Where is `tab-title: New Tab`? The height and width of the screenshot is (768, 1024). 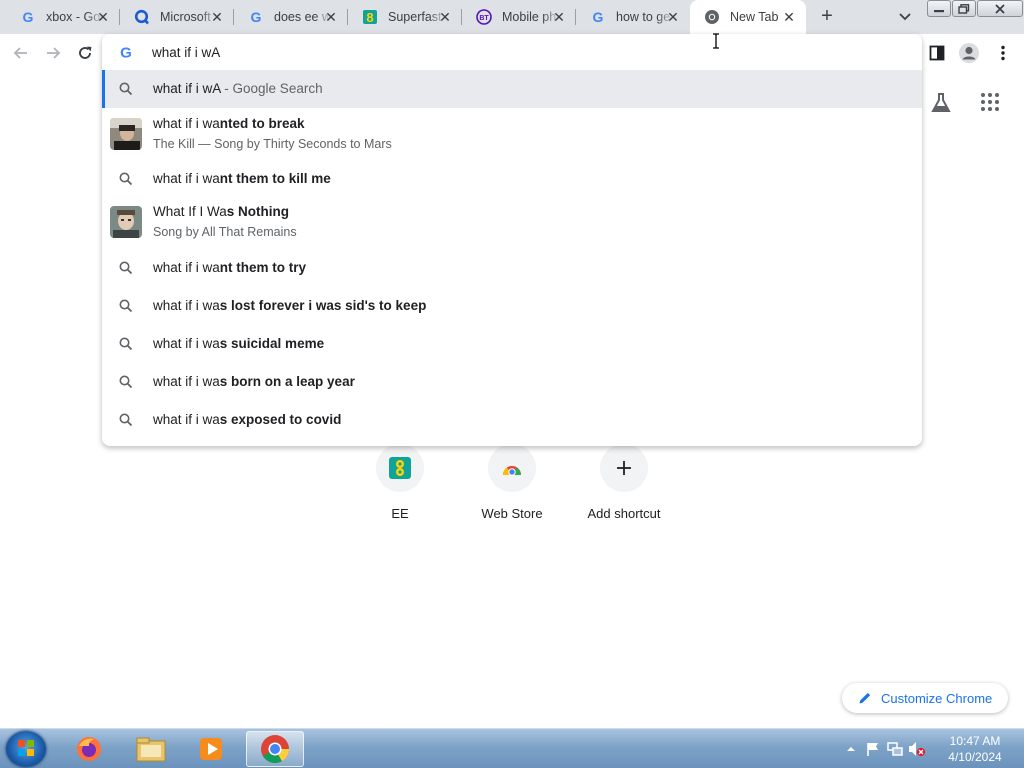
tab-title: New Tab is located at coordinates (754, 17).